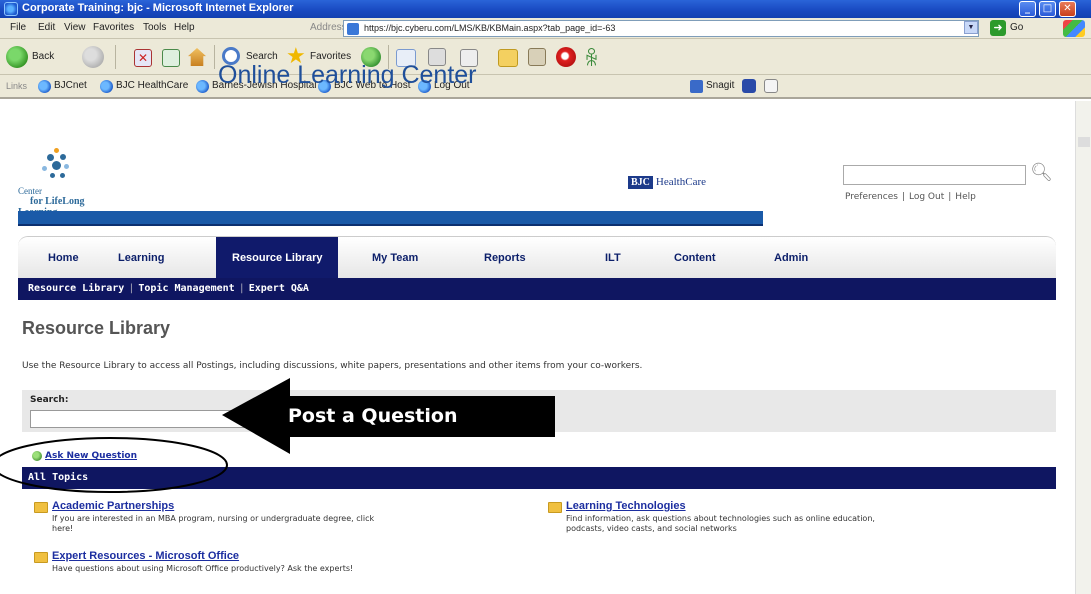 Image resolution: width=1091 pixels, height=594 pixels. I want to click on callout-ellipse, so click(114, 465).